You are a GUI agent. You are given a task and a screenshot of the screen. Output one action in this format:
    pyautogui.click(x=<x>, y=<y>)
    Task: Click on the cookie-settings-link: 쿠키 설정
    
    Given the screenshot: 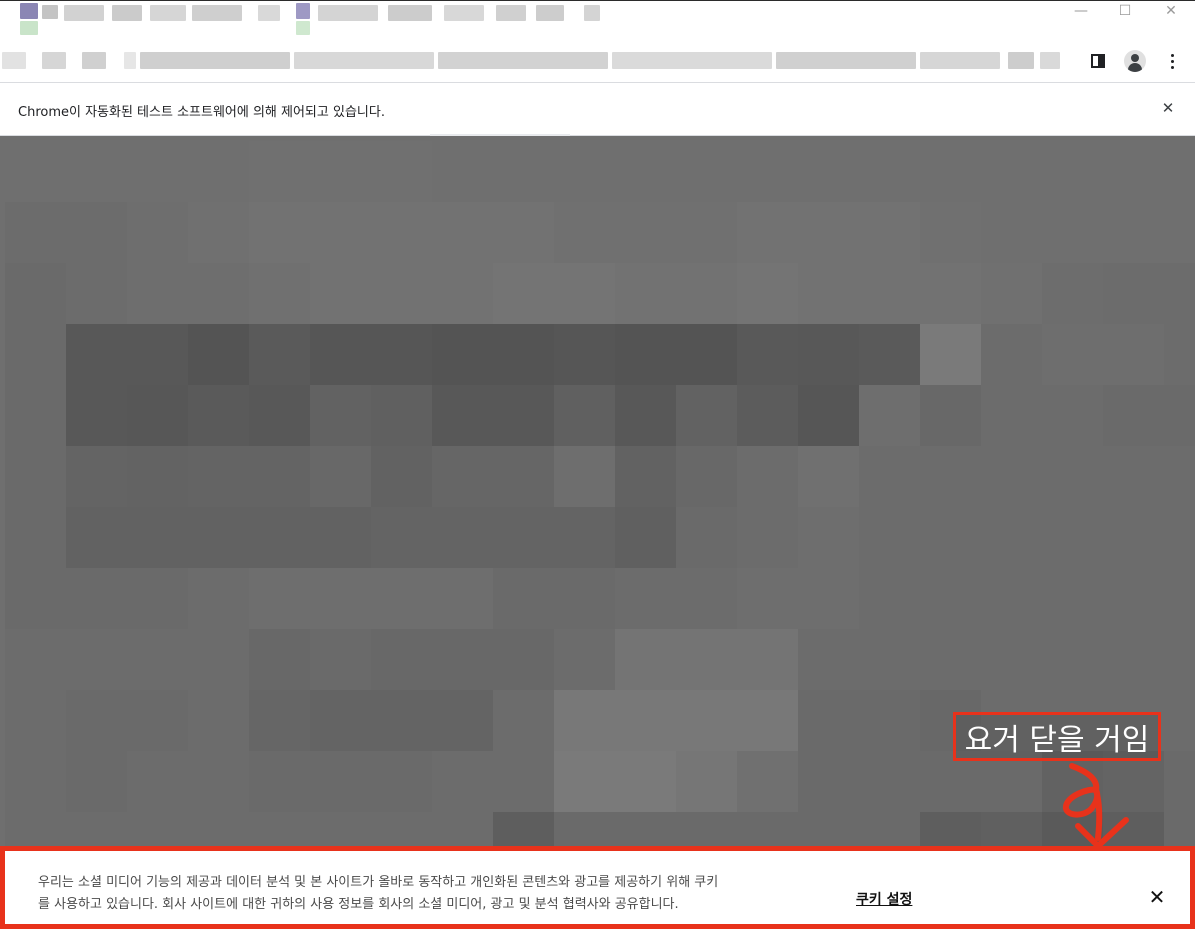 What is the action you would take?
    pyautogui.click(x=884, y=899)
    